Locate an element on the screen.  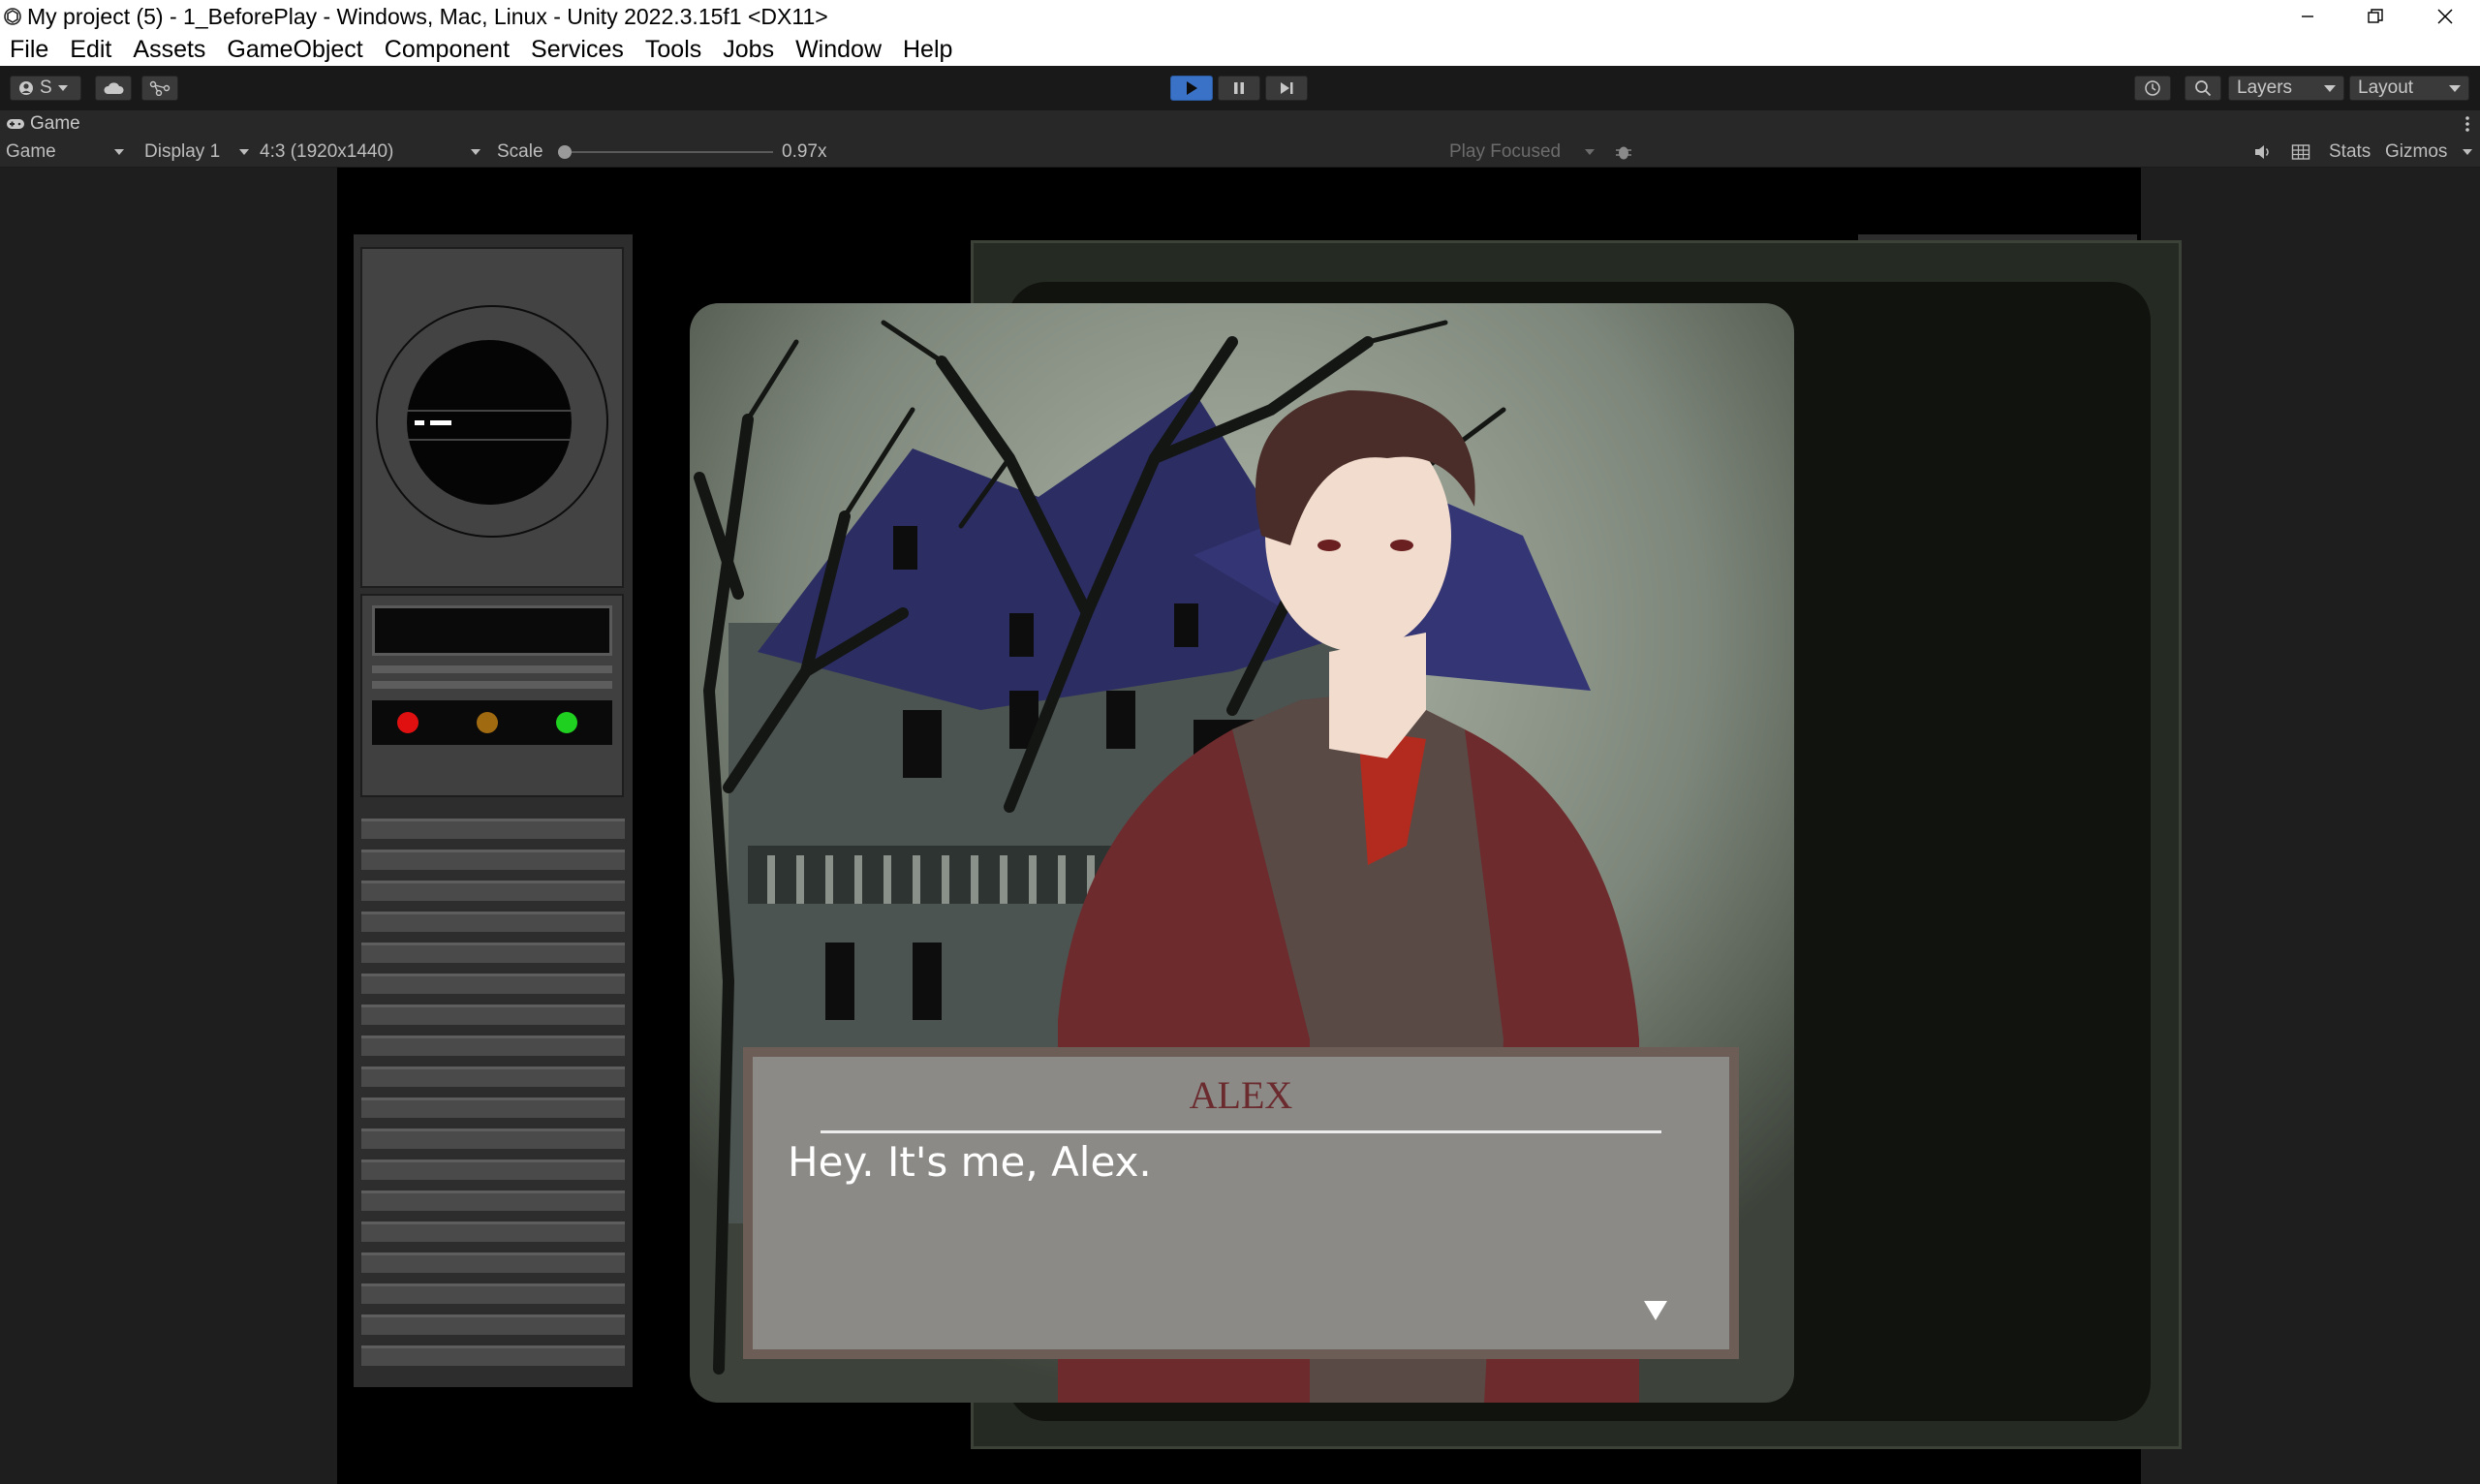
tab-game: Game is located at coordinates (43, 124).